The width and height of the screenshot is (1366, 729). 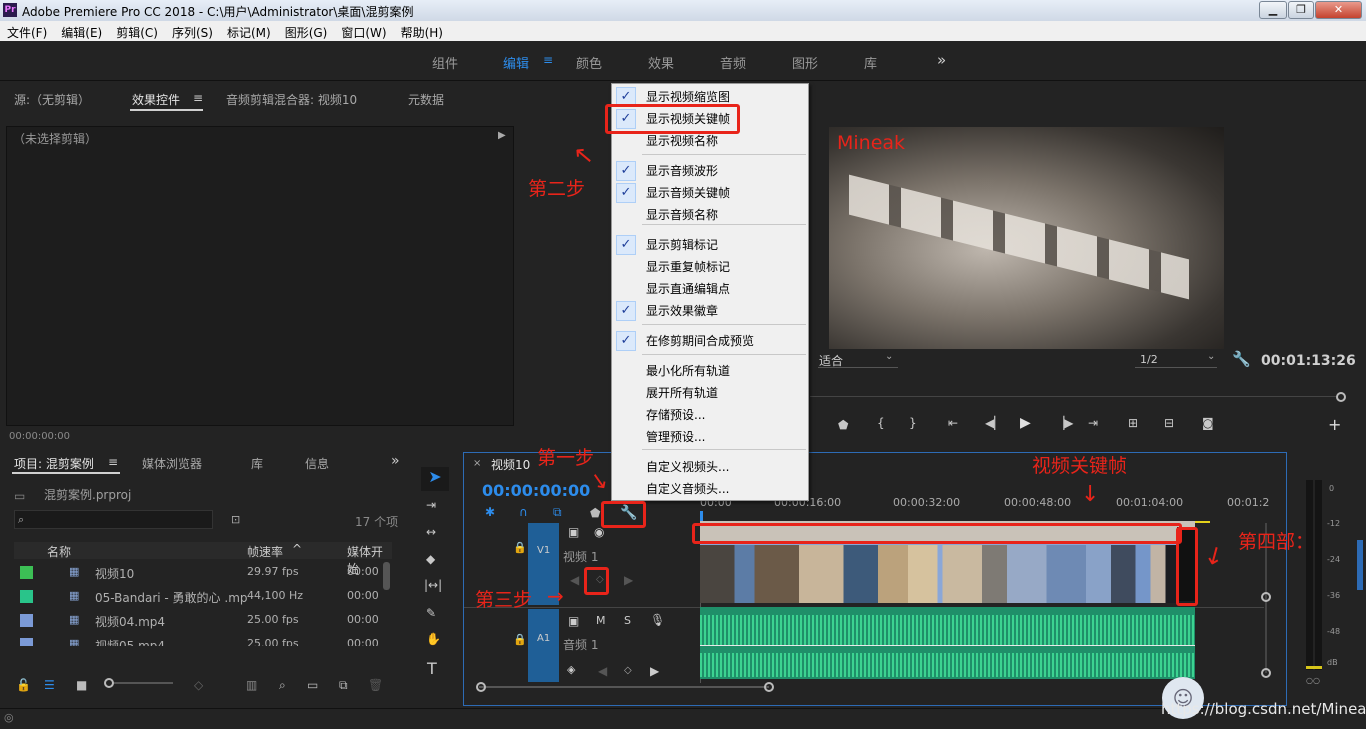 I want to click on nest-toggle-icon: ✱, so click(x=490, y=512).